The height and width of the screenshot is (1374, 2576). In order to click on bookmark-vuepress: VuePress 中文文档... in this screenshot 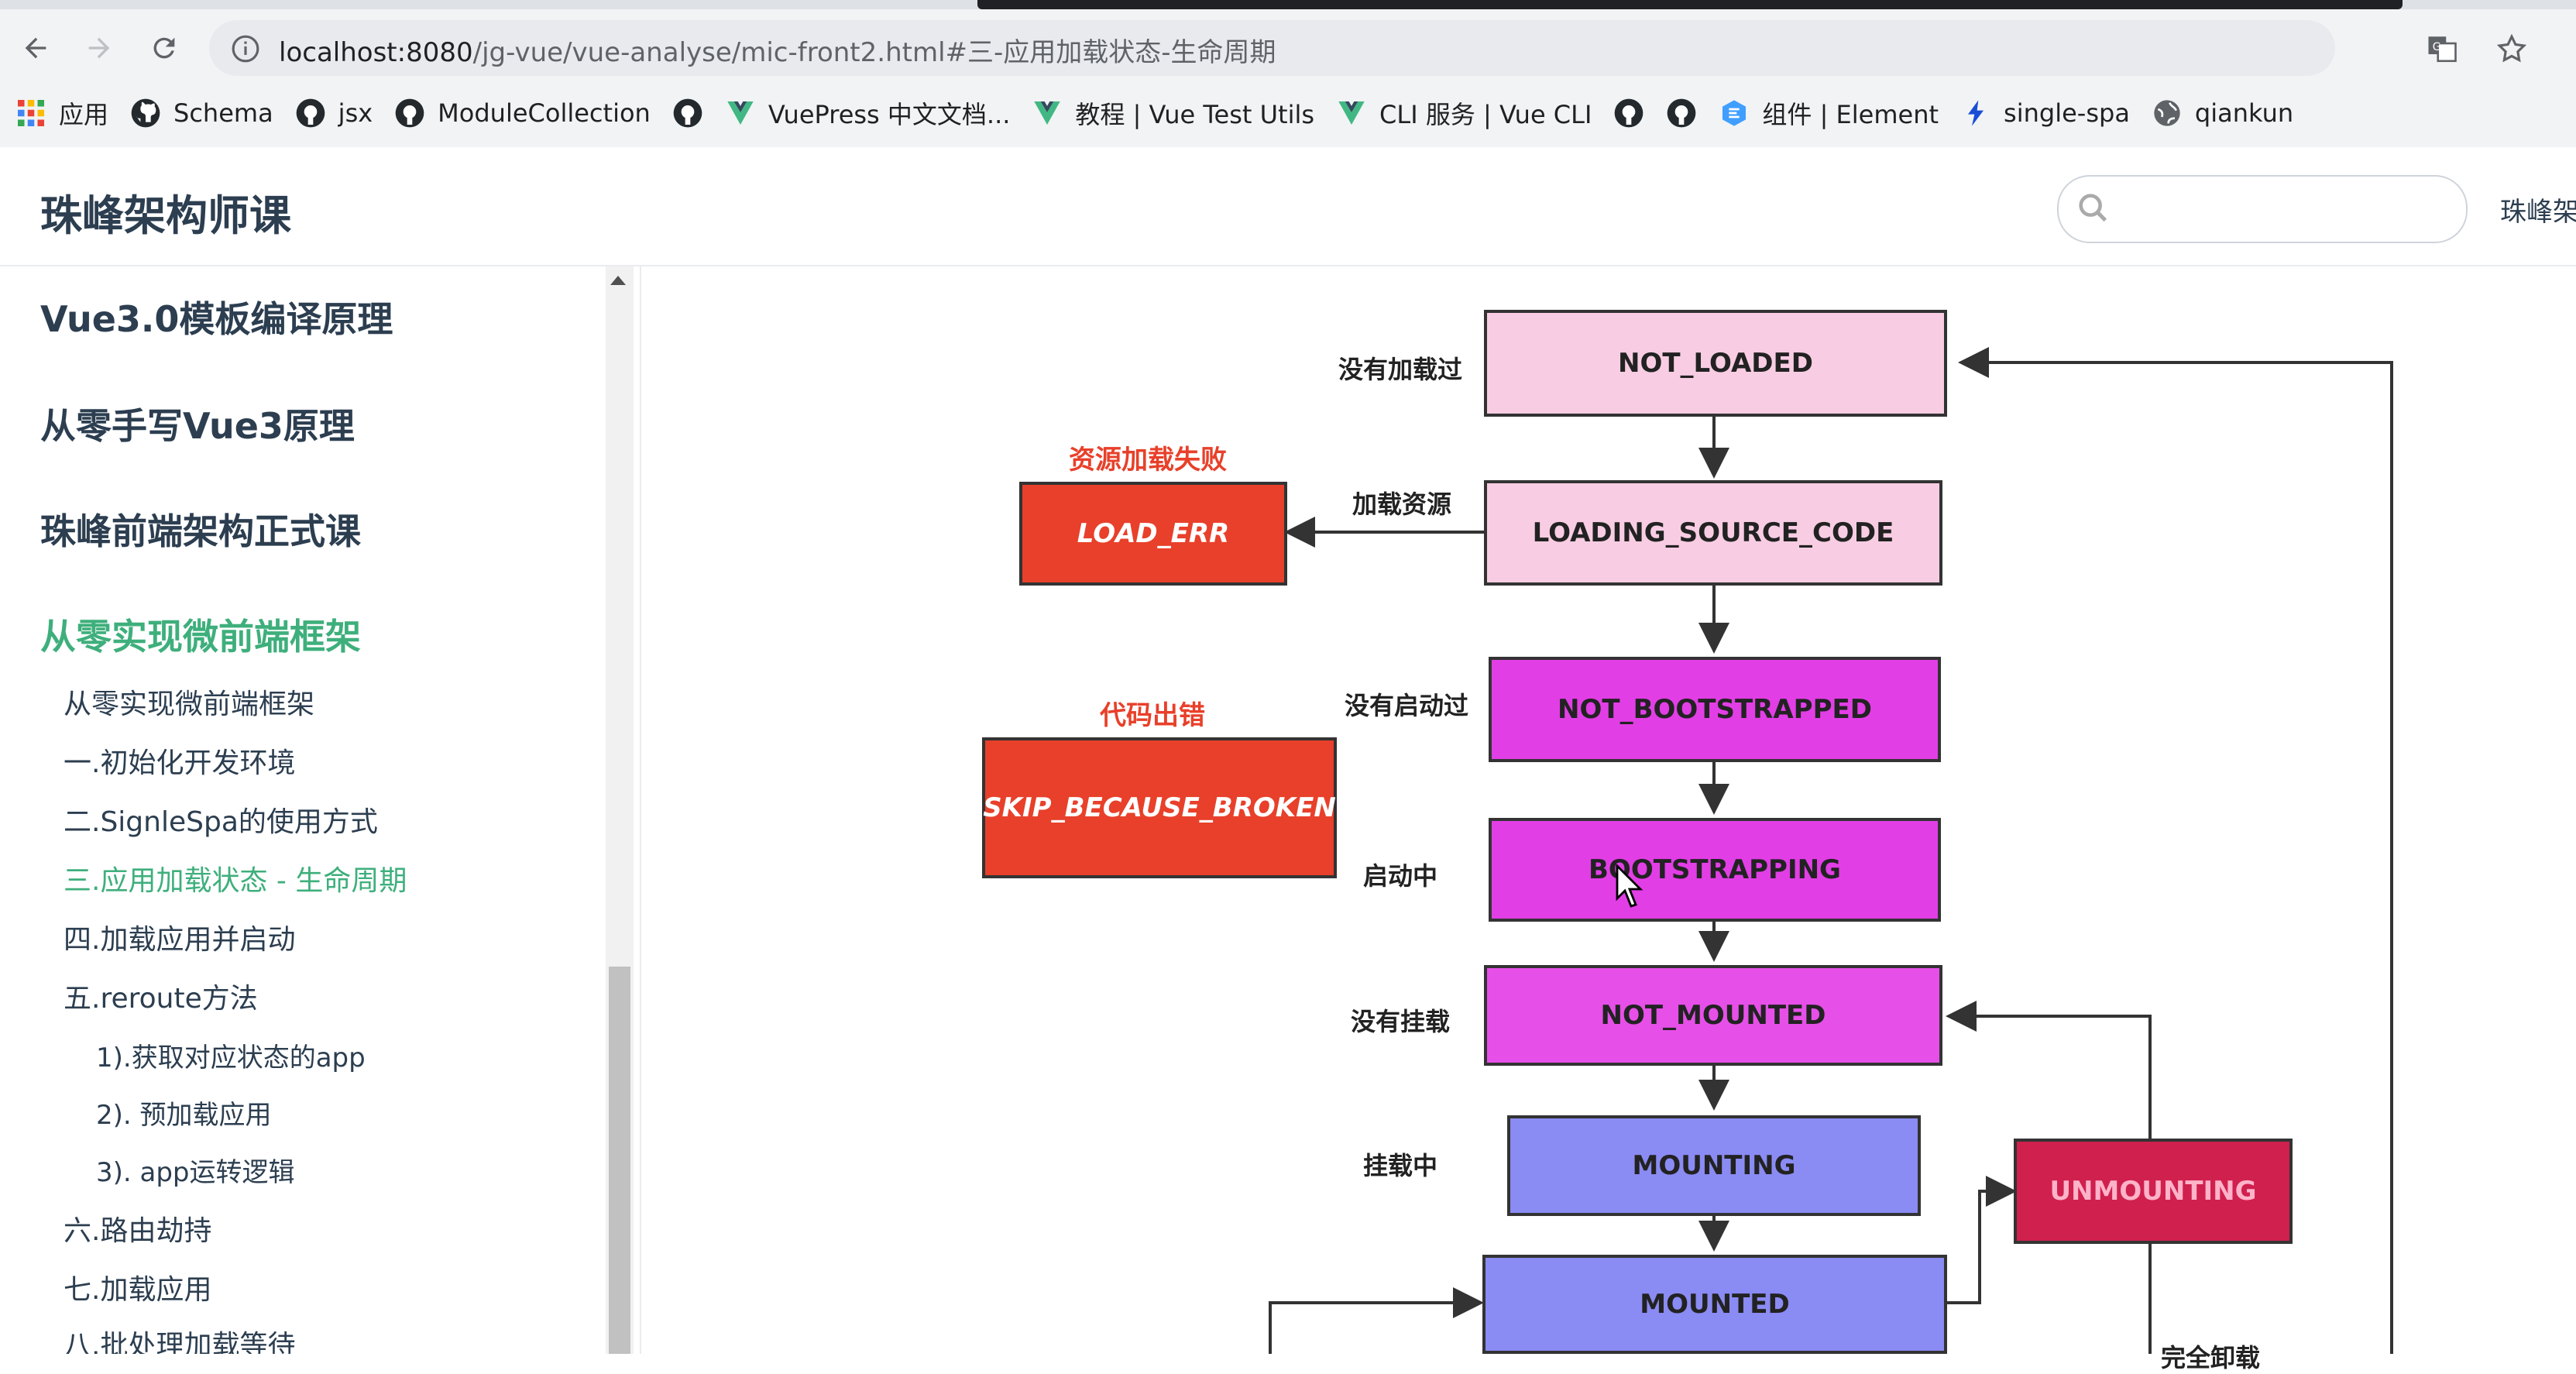, I will do `click(868, 113)`.